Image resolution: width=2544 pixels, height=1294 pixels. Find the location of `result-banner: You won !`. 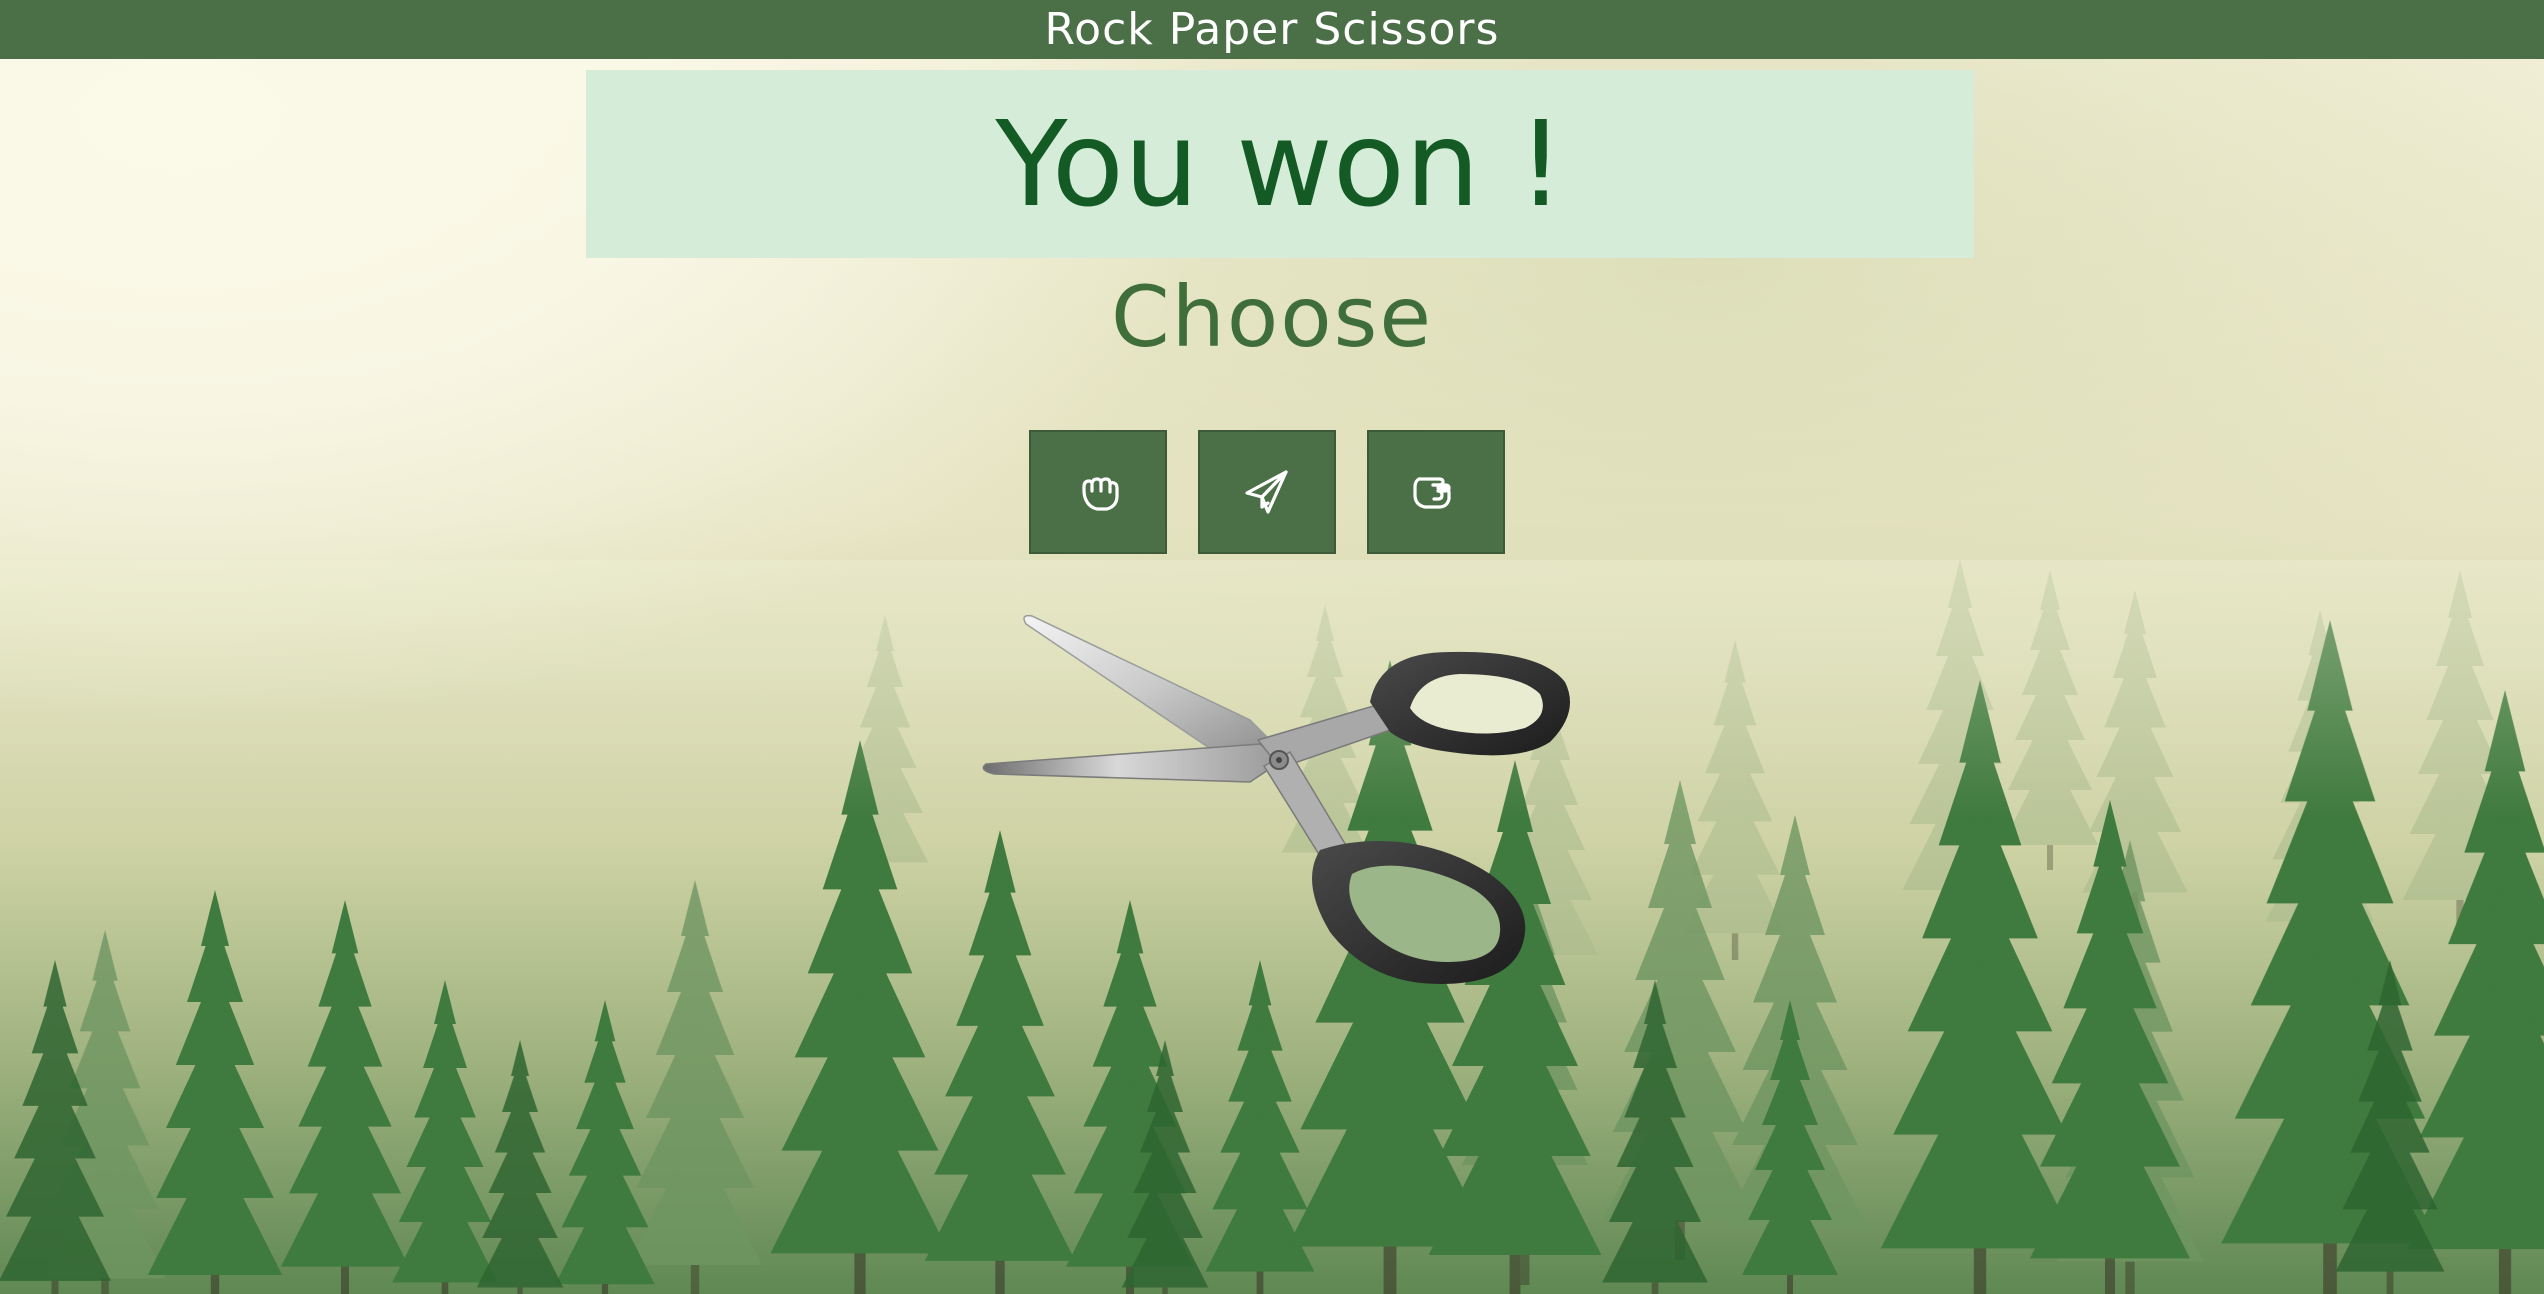

result-banner: You won ! is located at coordinates (1280, 164).